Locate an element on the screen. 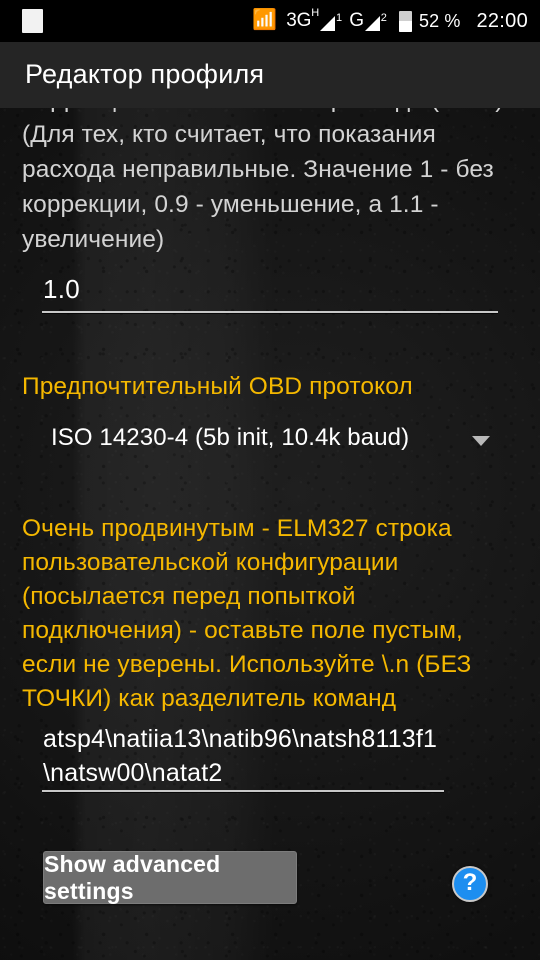 The width and height of the screenshot is (540, 960). mpg-correction-input: 1.0 is located at coordinates (61, 289).